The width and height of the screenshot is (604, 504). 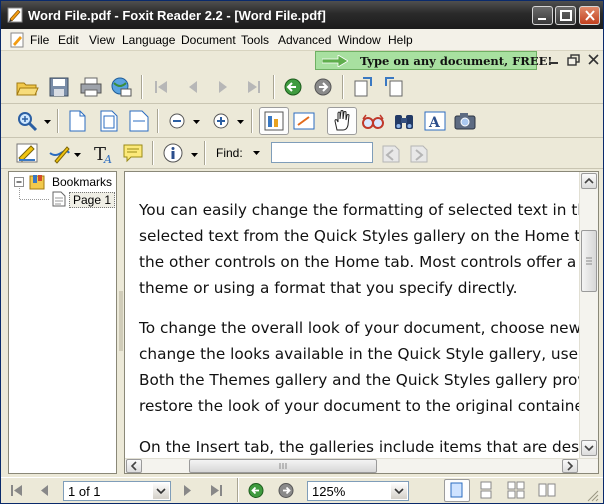 I want to click on loupe-button, so click(x=373, y=121).